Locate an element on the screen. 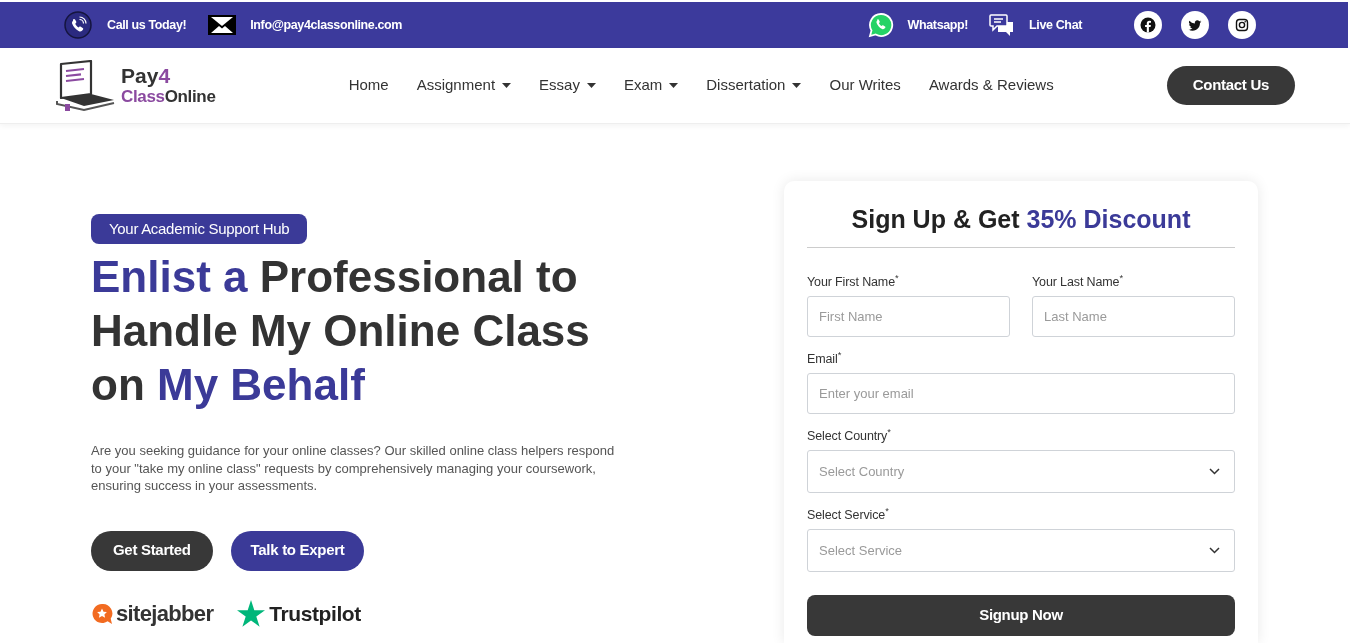  envelope-icon is located at coordinates (222, 25).